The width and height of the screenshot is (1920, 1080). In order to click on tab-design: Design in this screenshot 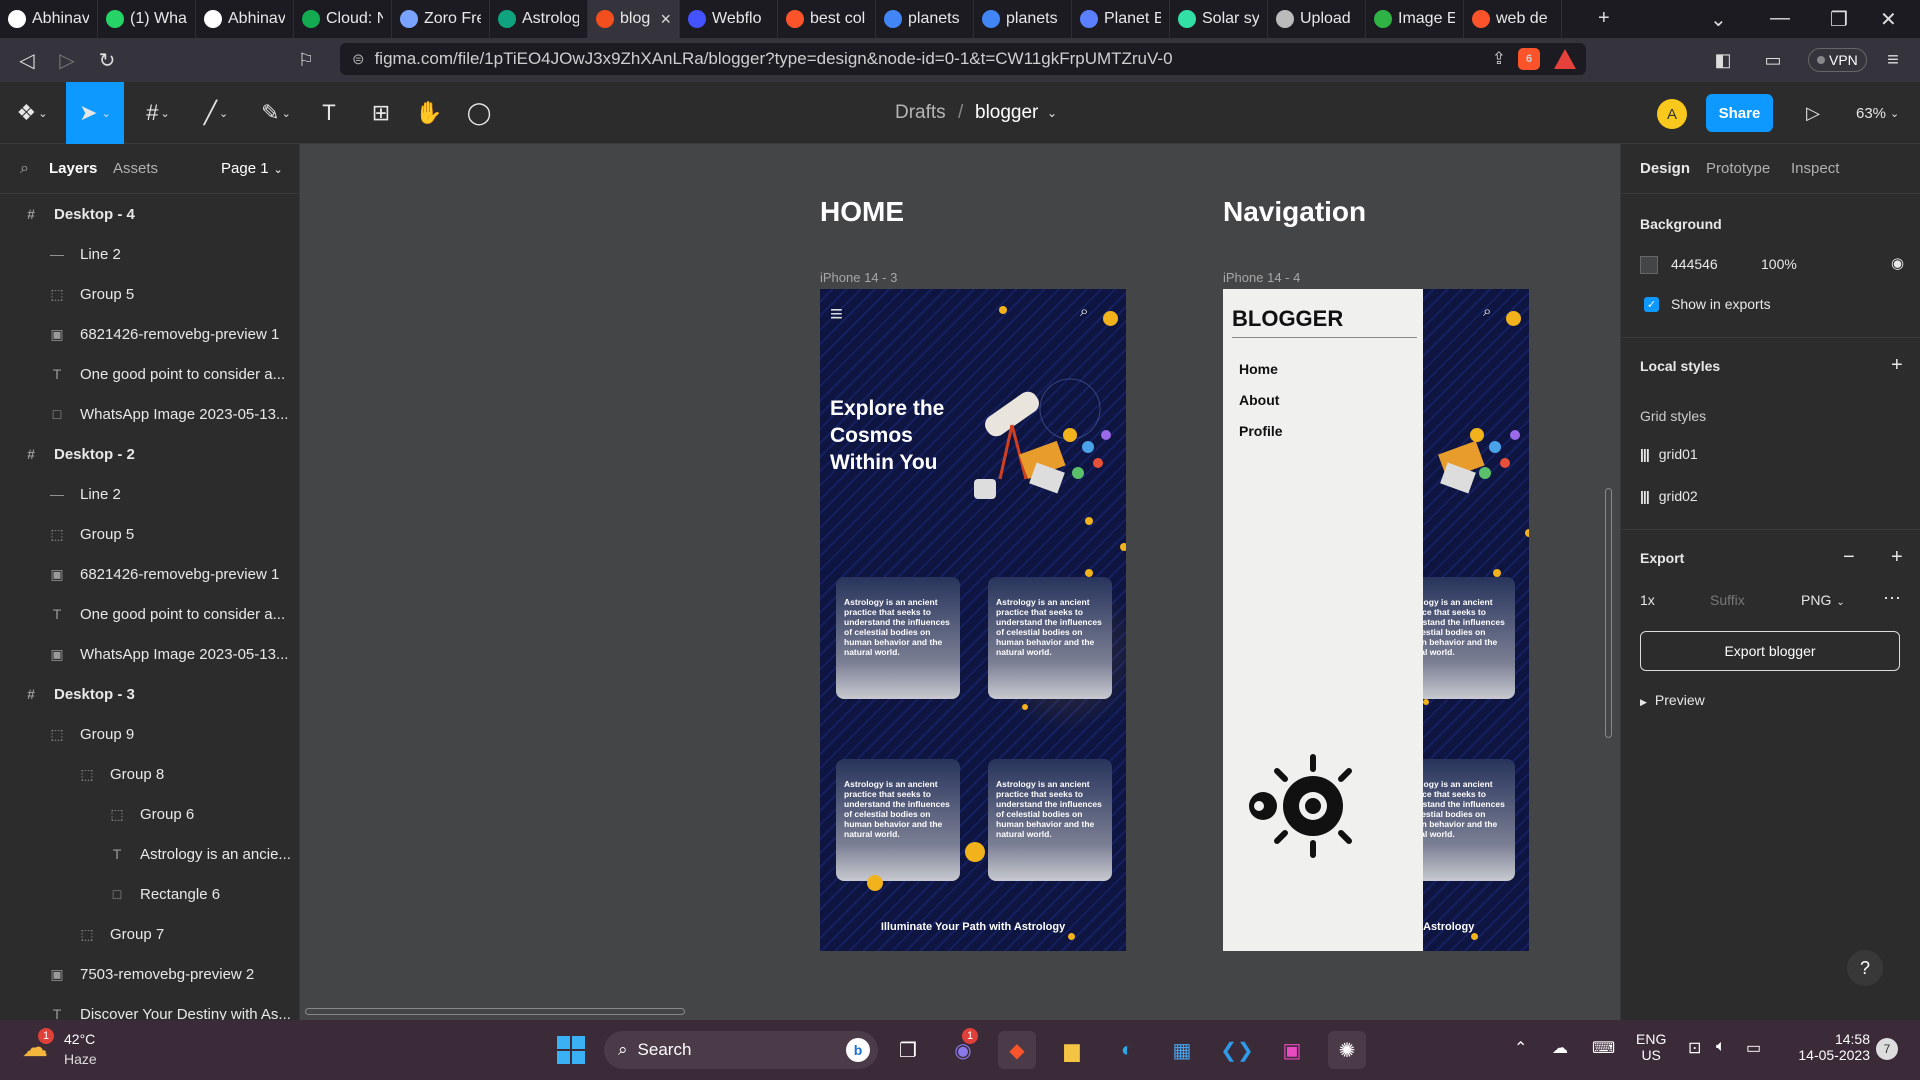, I will do `click(1665, 168)`.